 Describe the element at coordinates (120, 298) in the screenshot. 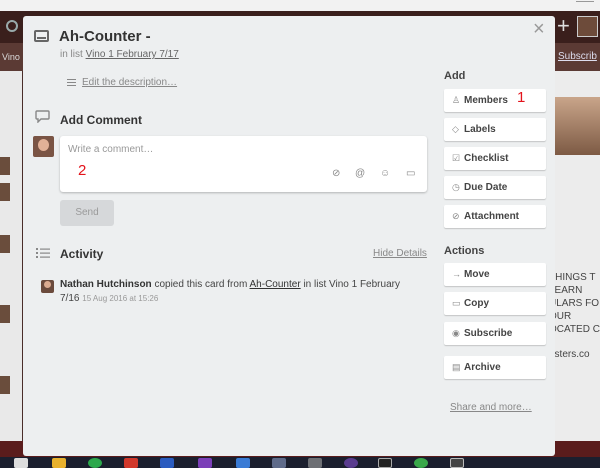

I see `activity-date: 15 Aug 2016 at 15:26` at that location.